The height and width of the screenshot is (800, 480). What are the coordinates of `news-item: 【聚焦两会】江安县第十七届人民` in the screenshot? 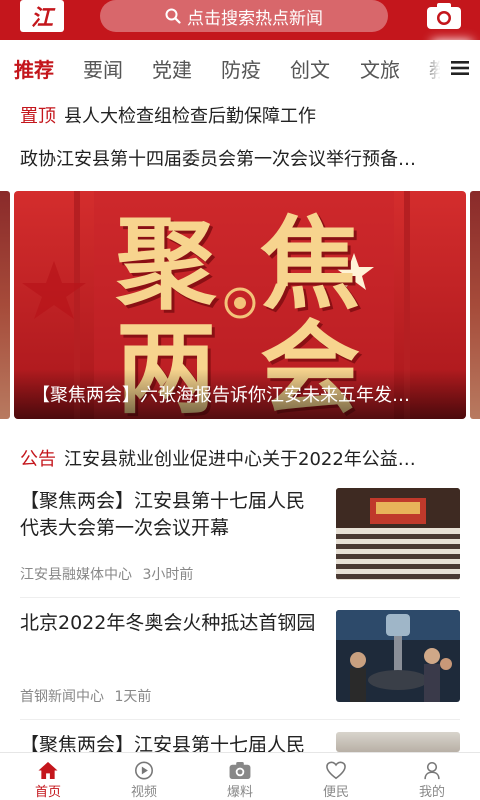 It's located at (240, 742).